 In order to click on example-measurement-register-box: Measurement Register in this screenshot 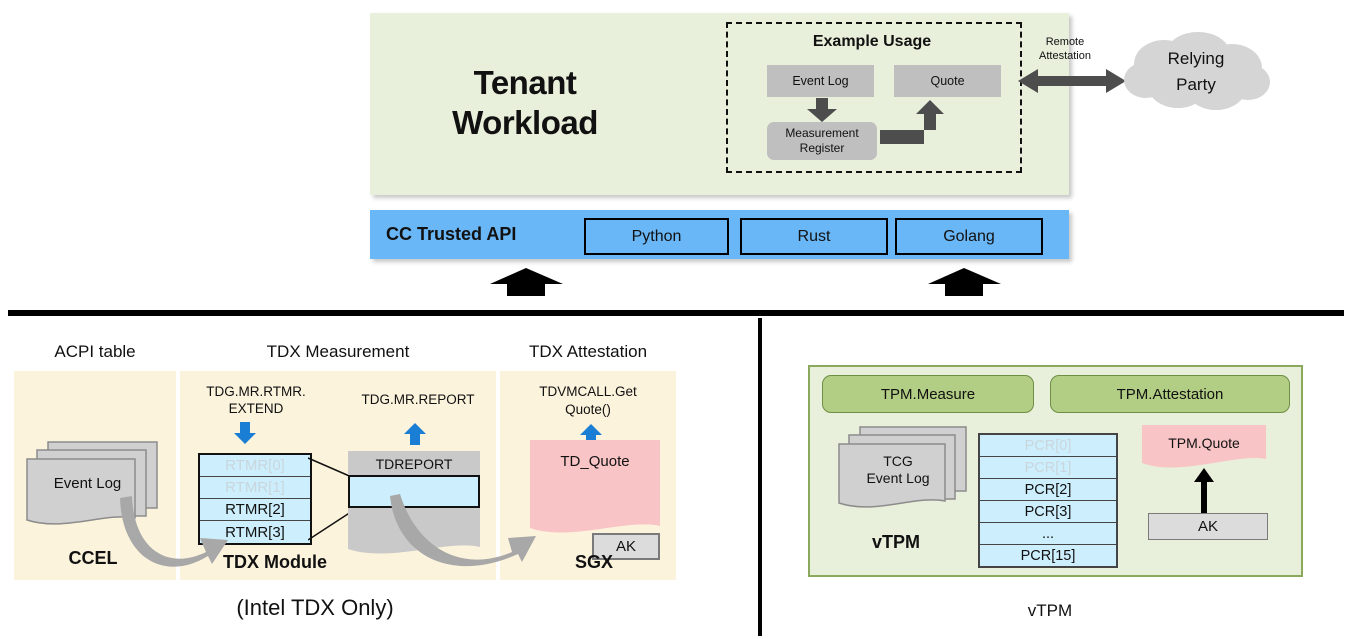, I will do `click(822, 141)`.